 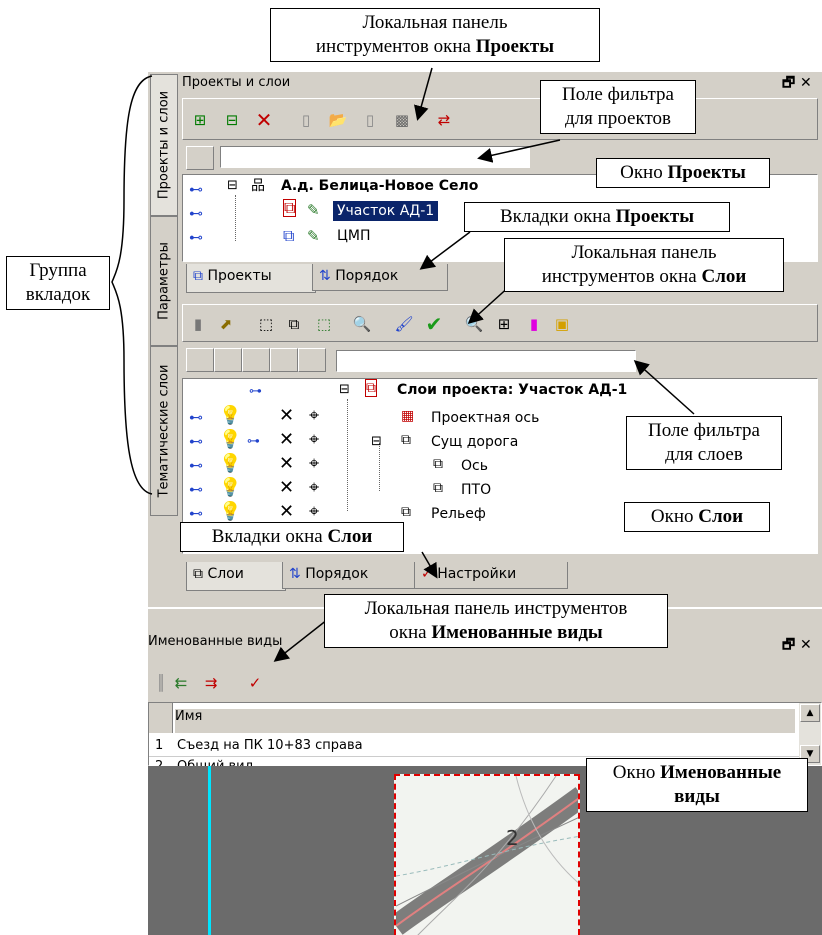 I want to click on theme-icon: ▮, so click(x=534, y=324).